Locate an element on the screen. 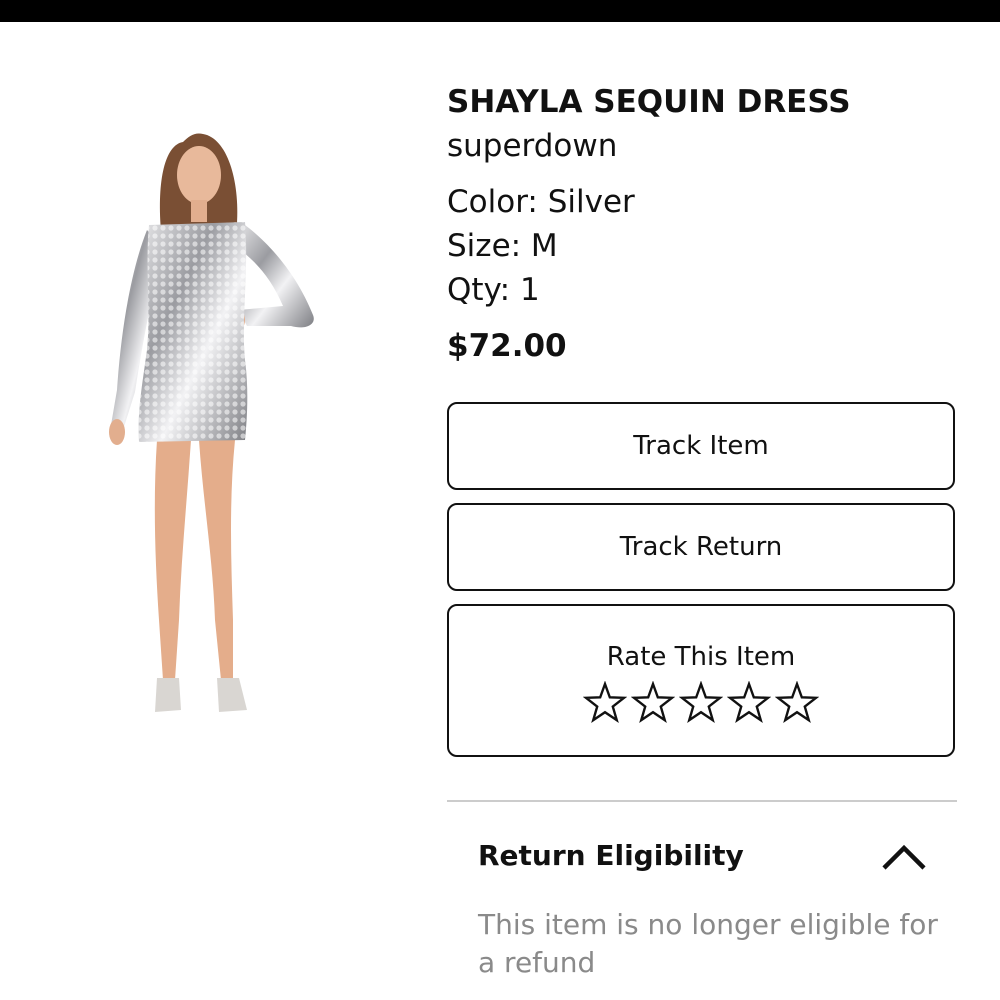 This screenshot has width=1000, height=1000. section-divider is located at coordinates (702, 801).